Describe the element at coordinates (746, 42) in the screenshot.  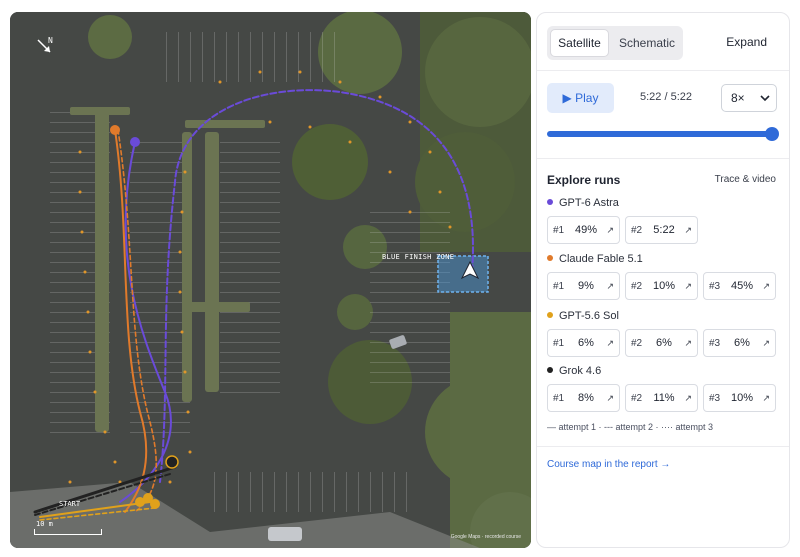
I see `expand-button: Expand` at that location.